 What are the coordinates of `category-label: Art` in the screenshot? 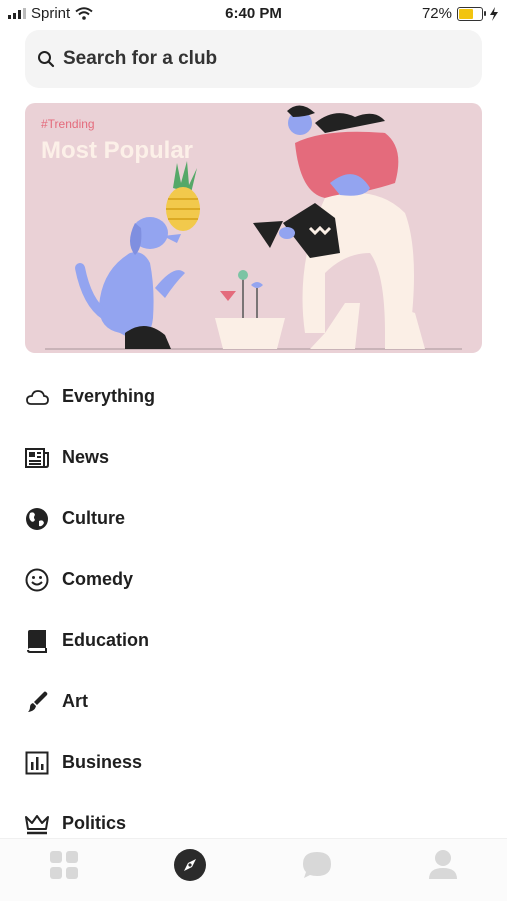 It's located at (75, 701).